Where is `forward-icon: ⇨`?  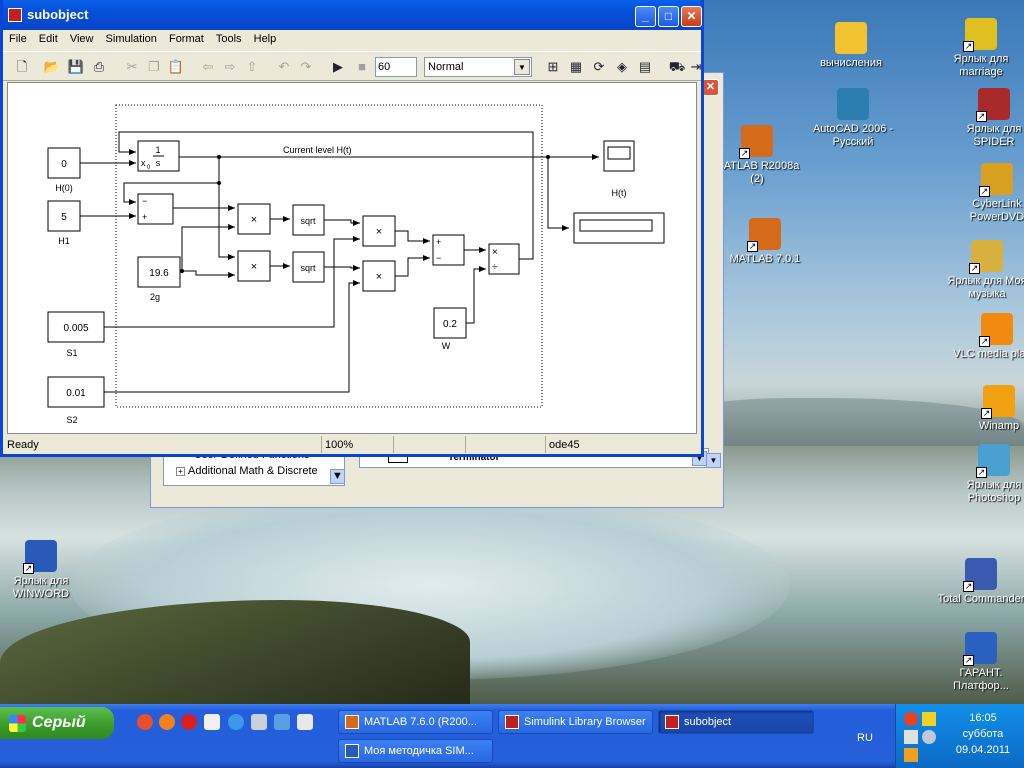
forward-icon: ⇨ is located at coordinates (230, 67).